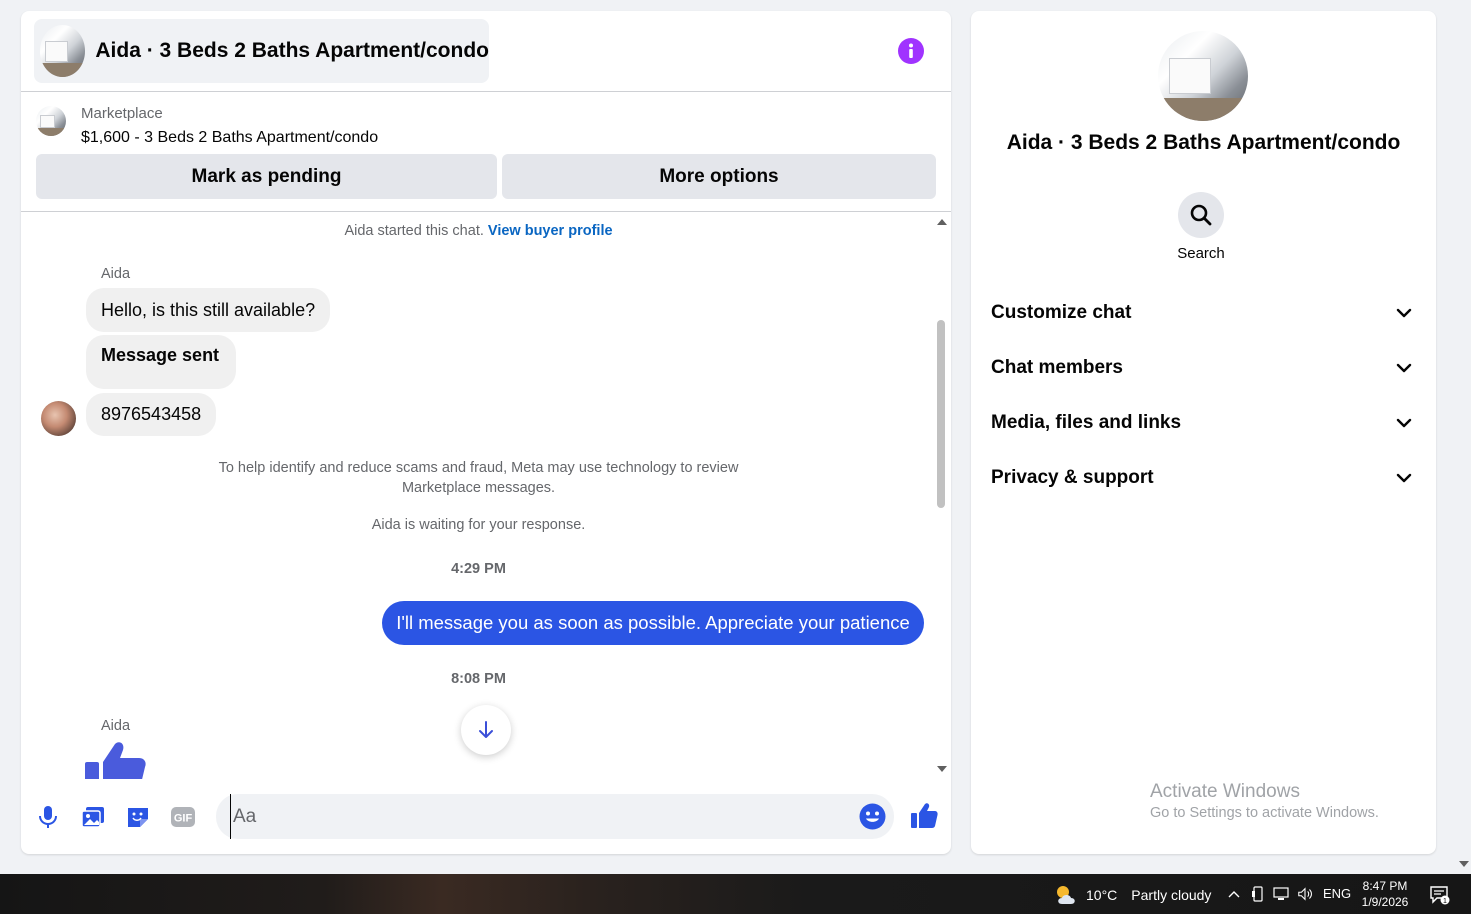  I want to click on weather-text: Partly cloudy, so click(1171, 895).